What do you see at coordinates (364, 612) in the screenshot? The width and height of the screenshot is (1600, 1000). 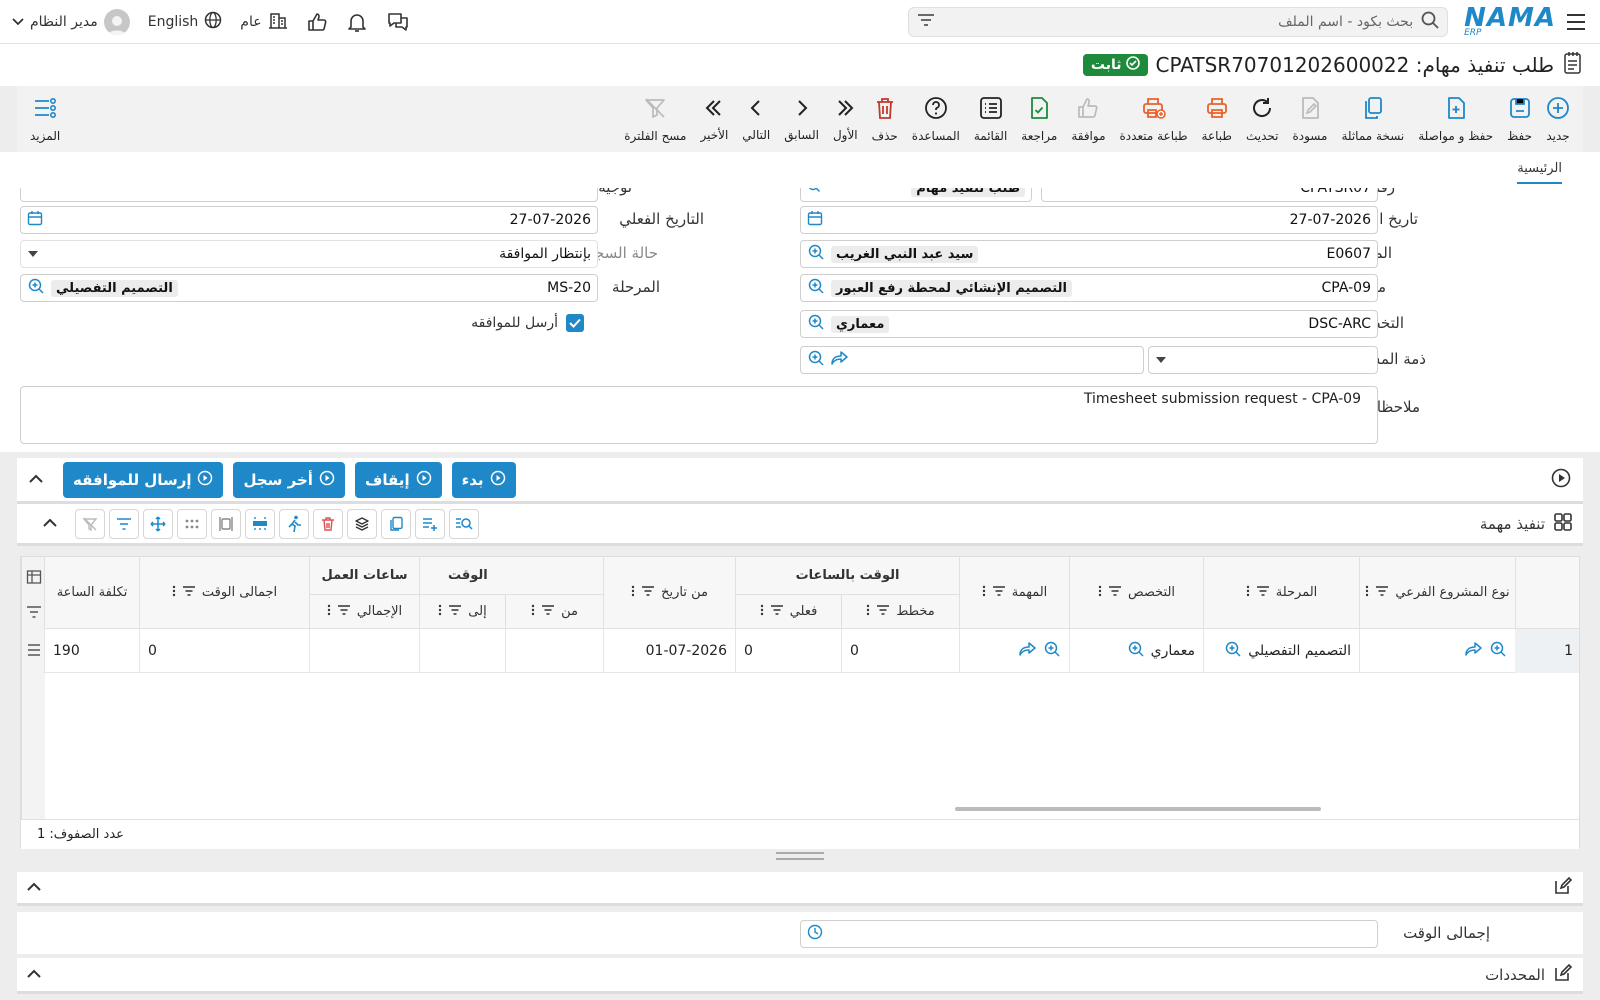 I see `header-total: الإجمالي` at bounding box center [364, 612].